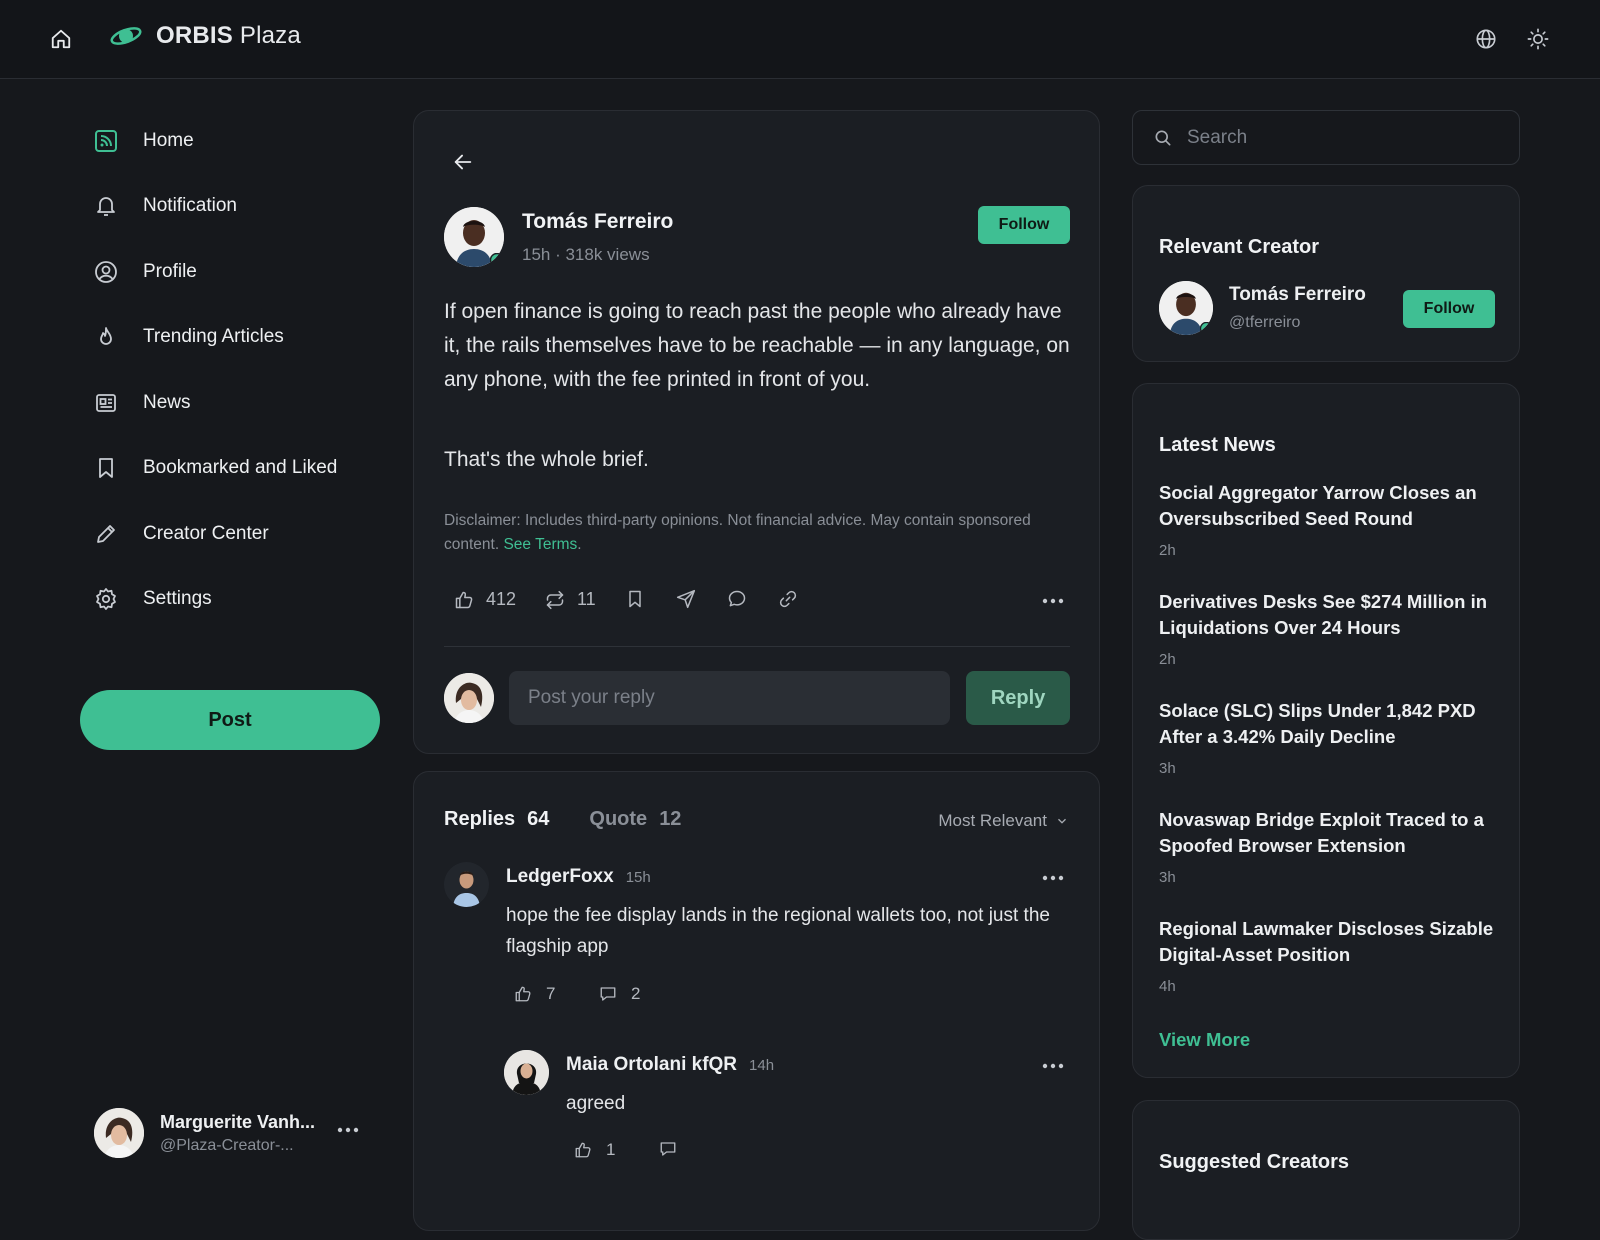 The image size is (1600, 1240). Describe the element at coordinates (636, 993) in the screenshot. I see `reply-comment-count: 2` at that location.